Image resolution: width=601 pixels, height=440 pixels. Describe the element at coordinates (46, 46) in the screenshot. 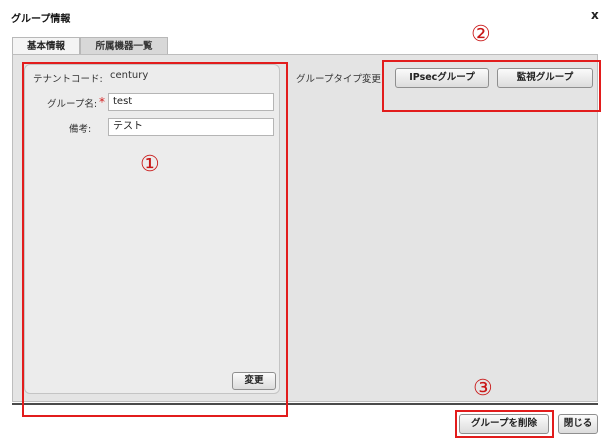

I see `tab-basic-info: 基本情報` at that location.